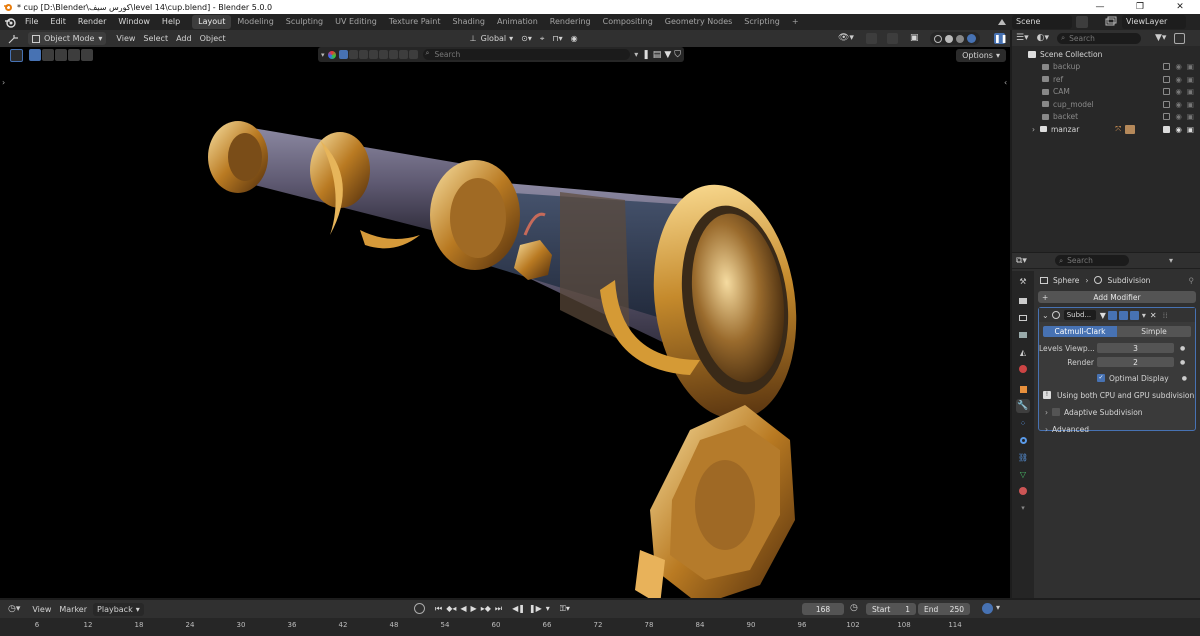  What do you see at coordinates (1080, 331) in the screenshot?
I see `catmull-clark-option: Catmull-Clark` at bounding box center [1080, 331].